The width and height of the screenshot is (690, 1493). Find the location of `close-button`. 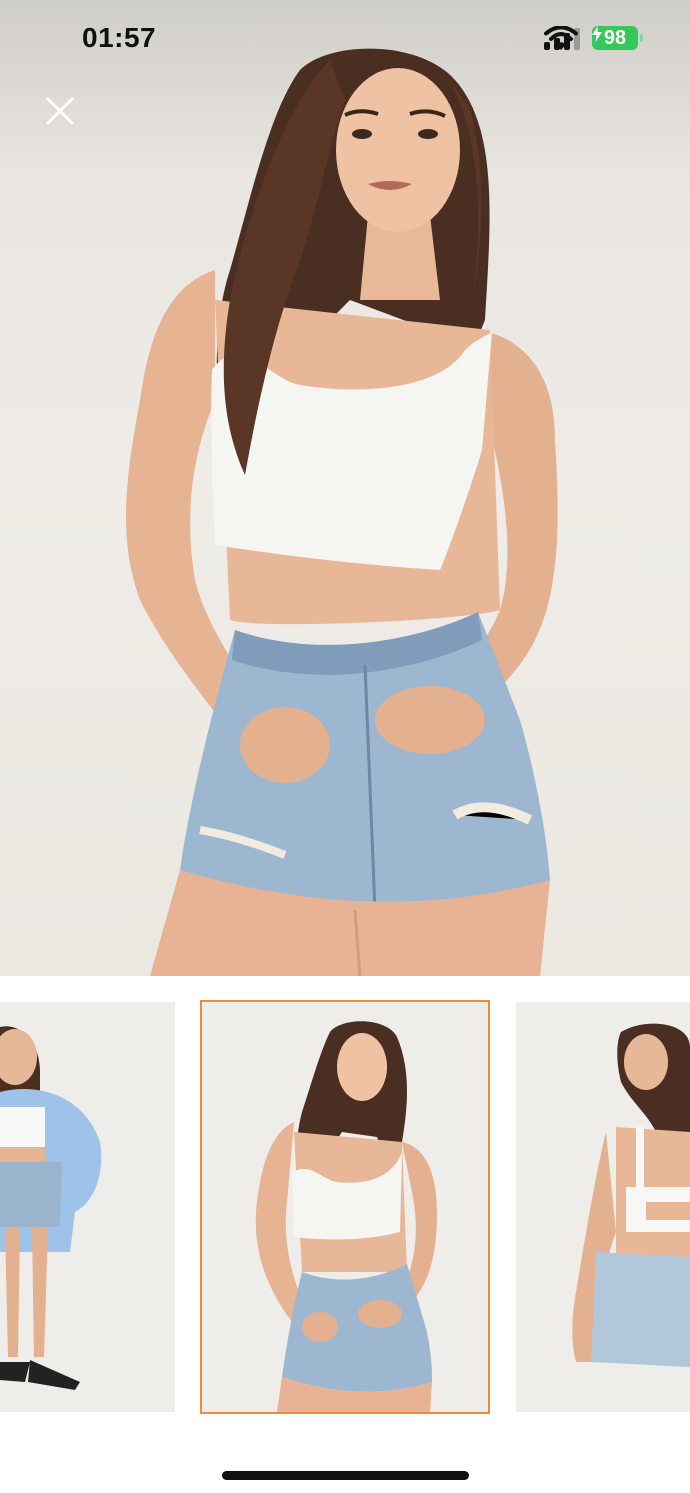

close-button is located at coordinates (60, 111).